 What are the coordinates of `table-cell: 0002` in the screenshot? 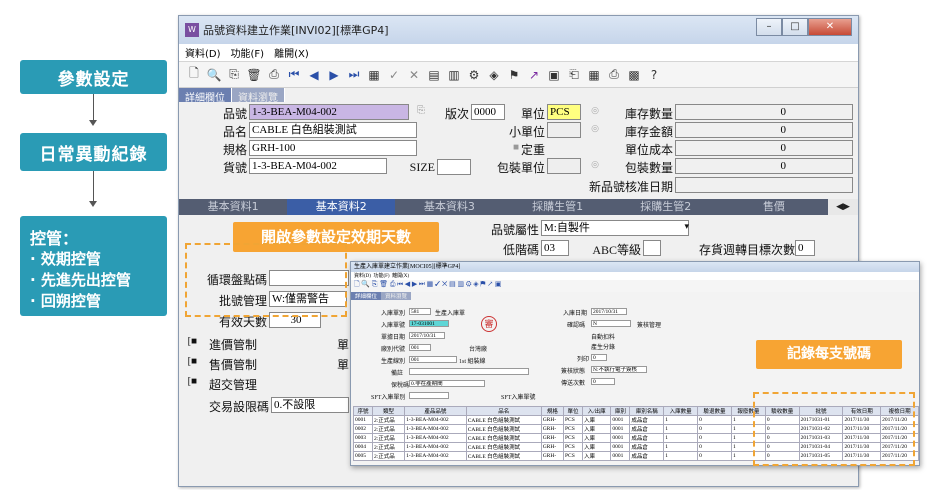 It's located at (363, 429).